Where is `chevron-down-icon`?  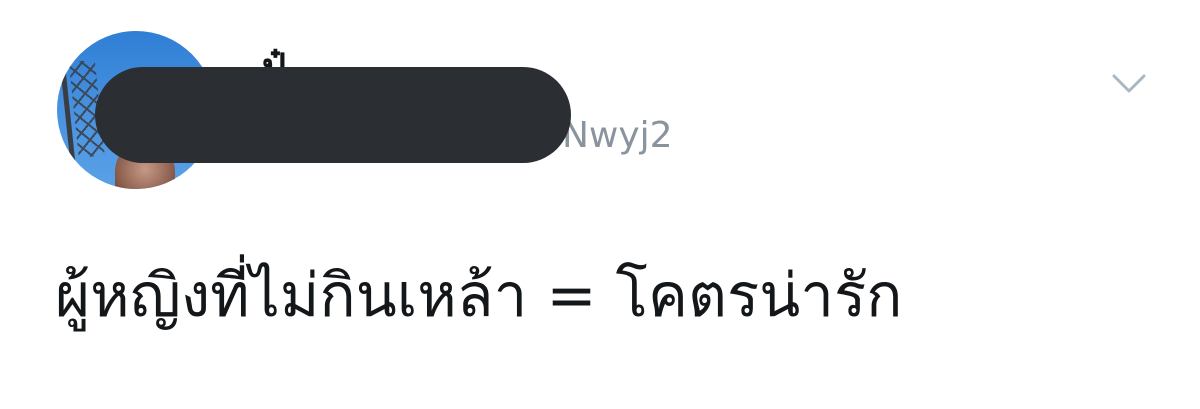 chevron-down-icon is located at coordinates (1129, 84).